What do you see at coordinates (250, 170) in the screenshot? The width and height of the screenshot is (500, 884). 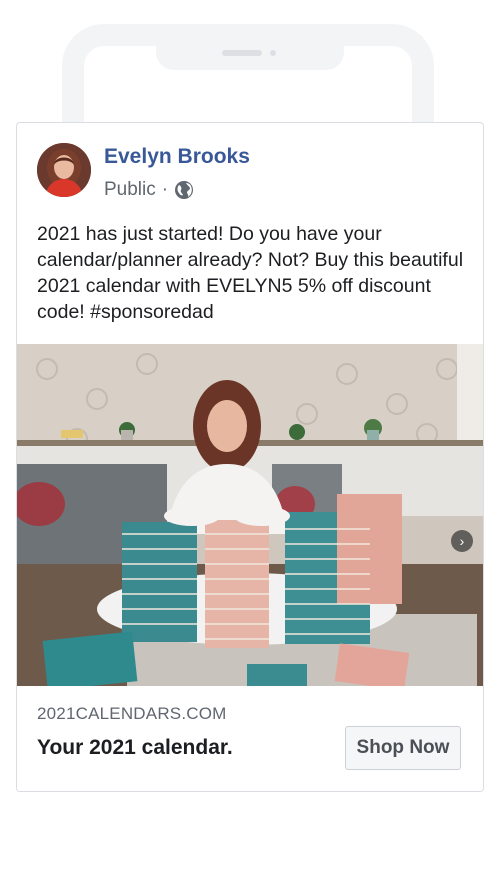 I see `post-header: Evelyn Brooks Public ·` at bounding box center [250, 170].